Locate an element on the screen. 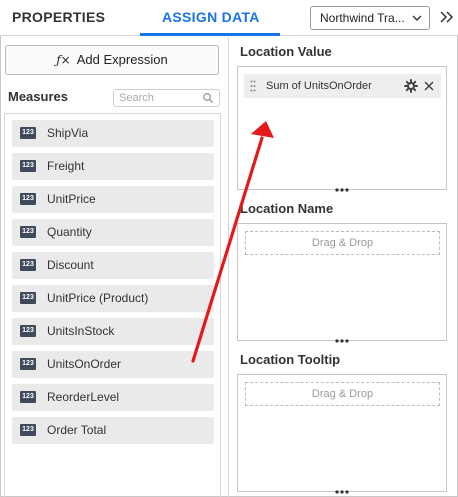  measure-item-freight: 123 Freight is located at coordinates (113, 166).